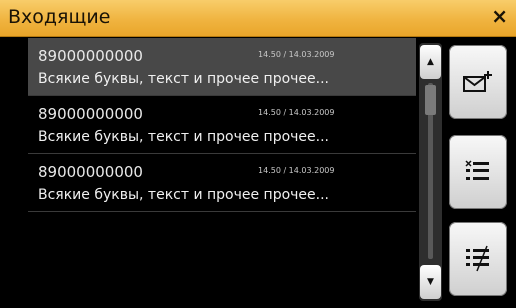 The image size is (516, 308). I want to click on new-message-icon, so click(477, 81).